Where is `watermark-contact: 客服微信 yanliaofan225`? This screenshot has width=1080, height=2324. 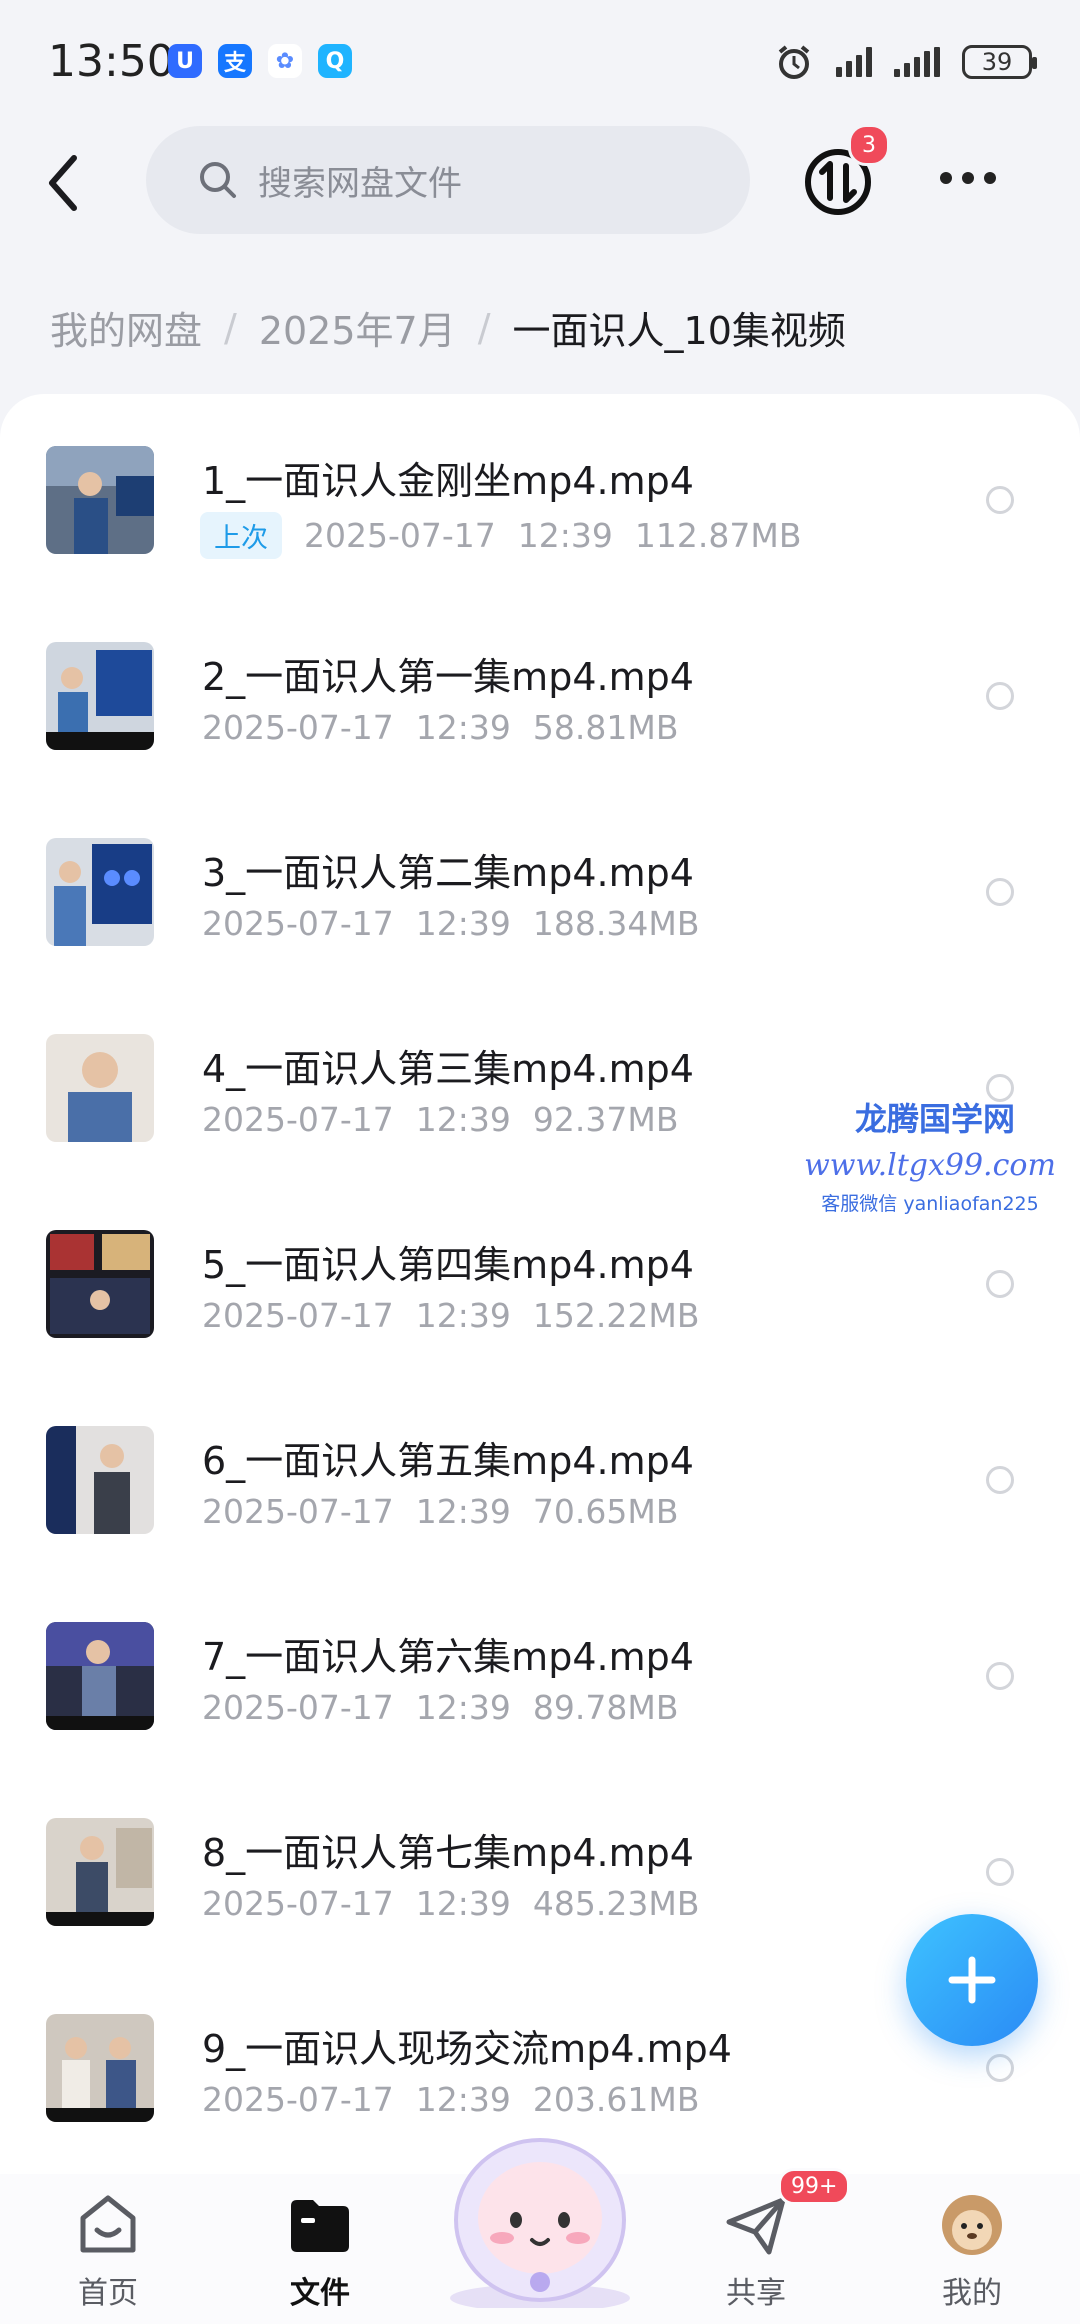 watermark-contact: 客服微信 yanliaofan225 is located at coordinates (930, 1204).